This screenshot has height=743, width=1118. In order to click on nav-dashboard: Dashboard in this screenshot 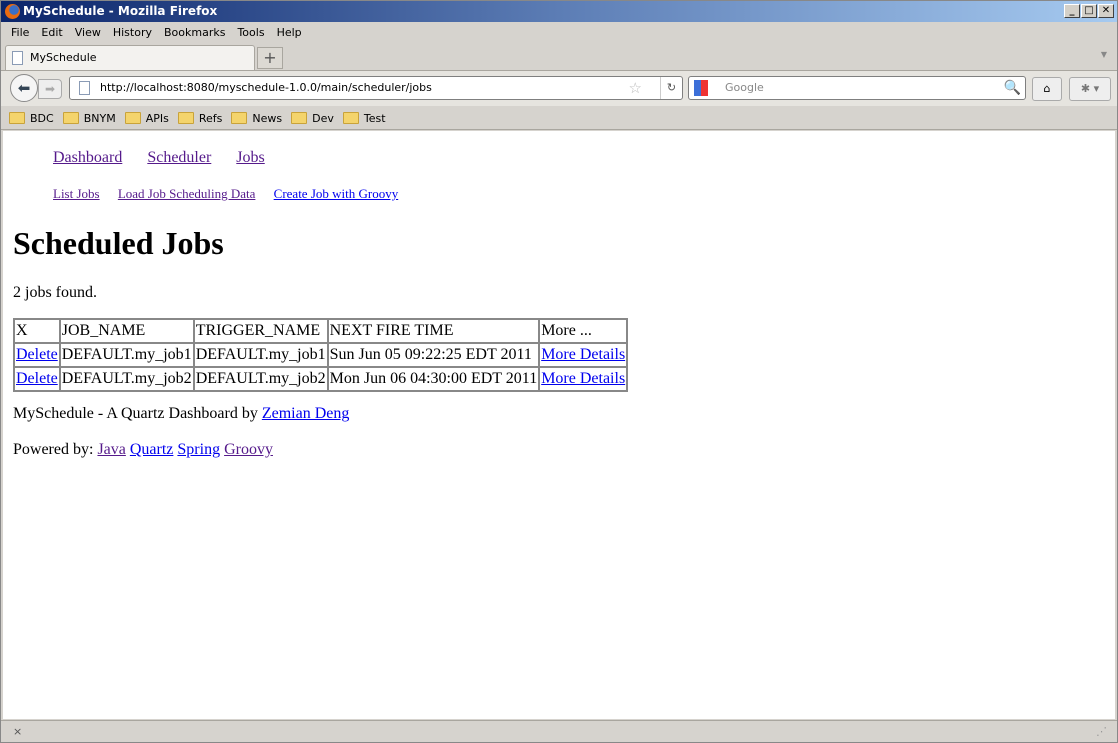, I will do `click(87, 157)`.